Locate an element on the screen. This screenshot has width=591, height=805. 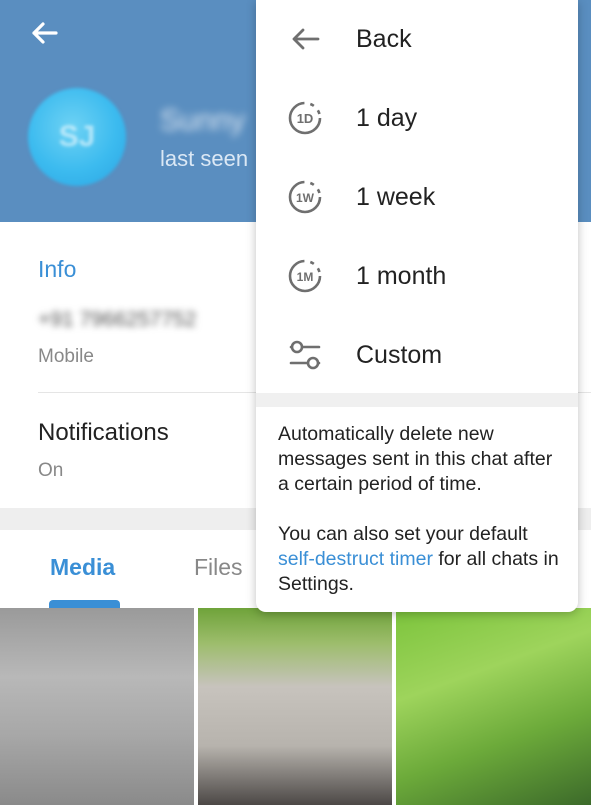
tab-files: Files is located at coordinates (218, 567).